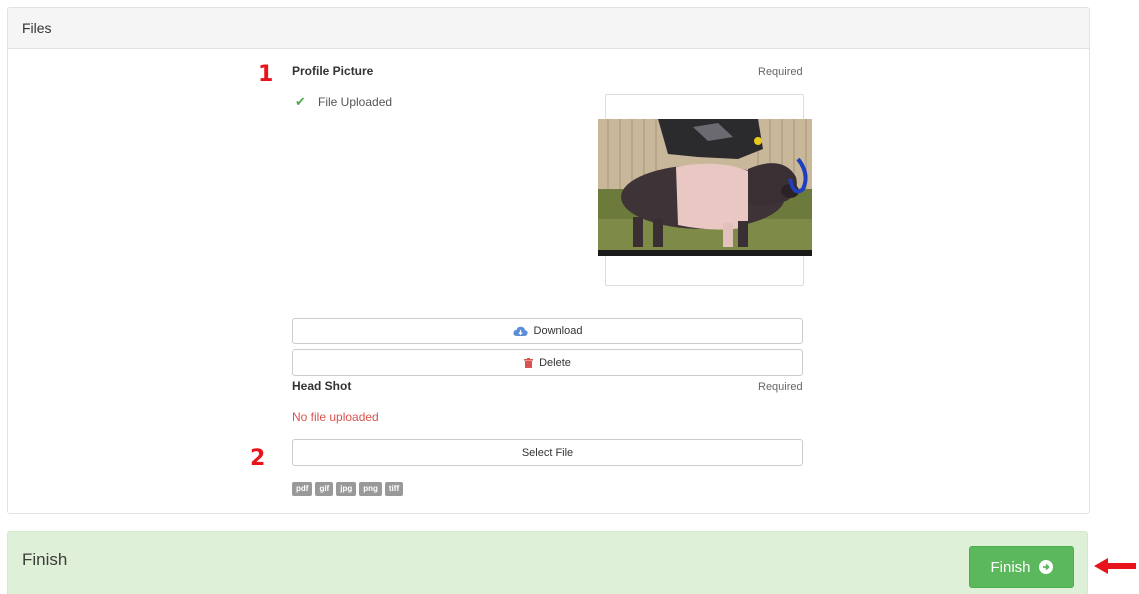  Describe the element at coordinates (355, 102) in the screenshot. I see `profile-picture-status: File Uploaded` at that location.